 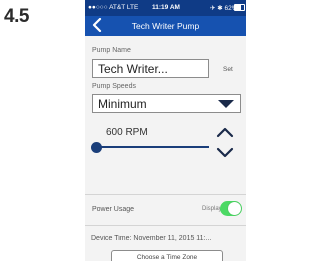 I want to click on power-display-toggle, so click(x=231, y=208).